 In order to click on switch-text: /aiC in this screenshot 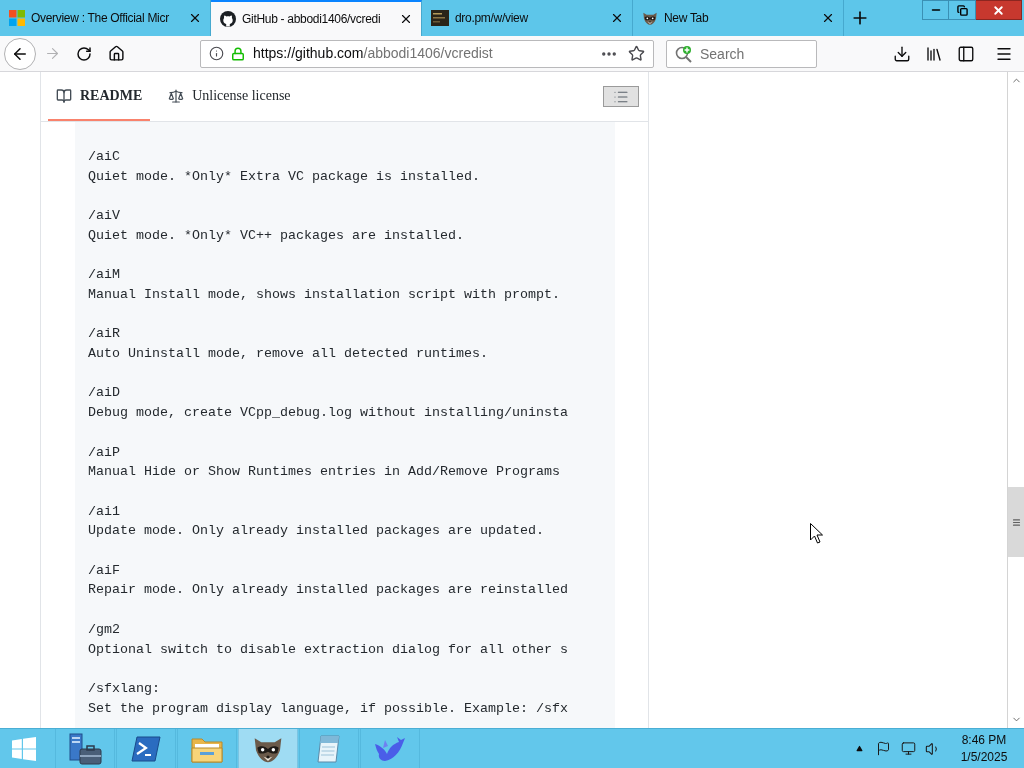, I will do `click(104, 157)`.